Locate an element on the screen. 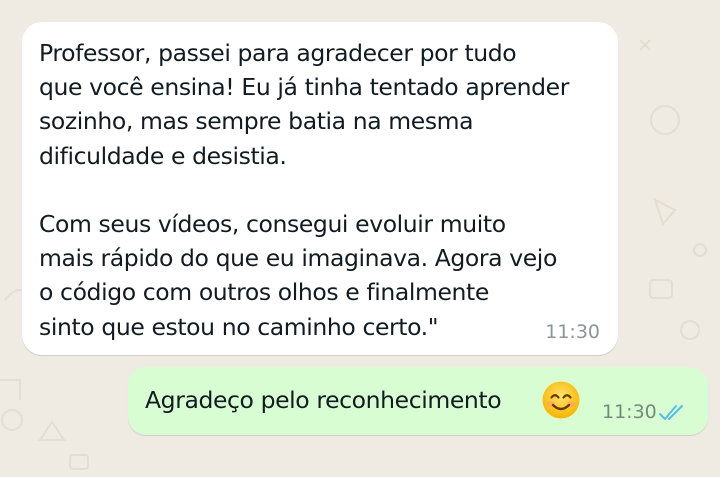 The width and height of the screenshot is (720, 477). double-check-read-icon is located at coordinates (671, 412).